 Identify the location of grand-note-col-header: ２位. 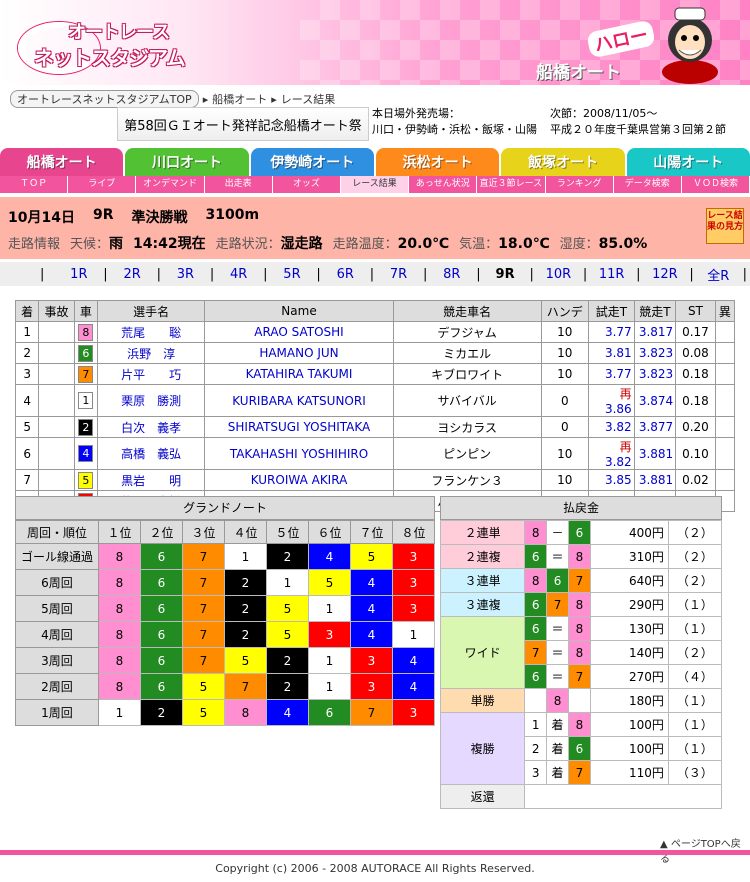
(161, 532).